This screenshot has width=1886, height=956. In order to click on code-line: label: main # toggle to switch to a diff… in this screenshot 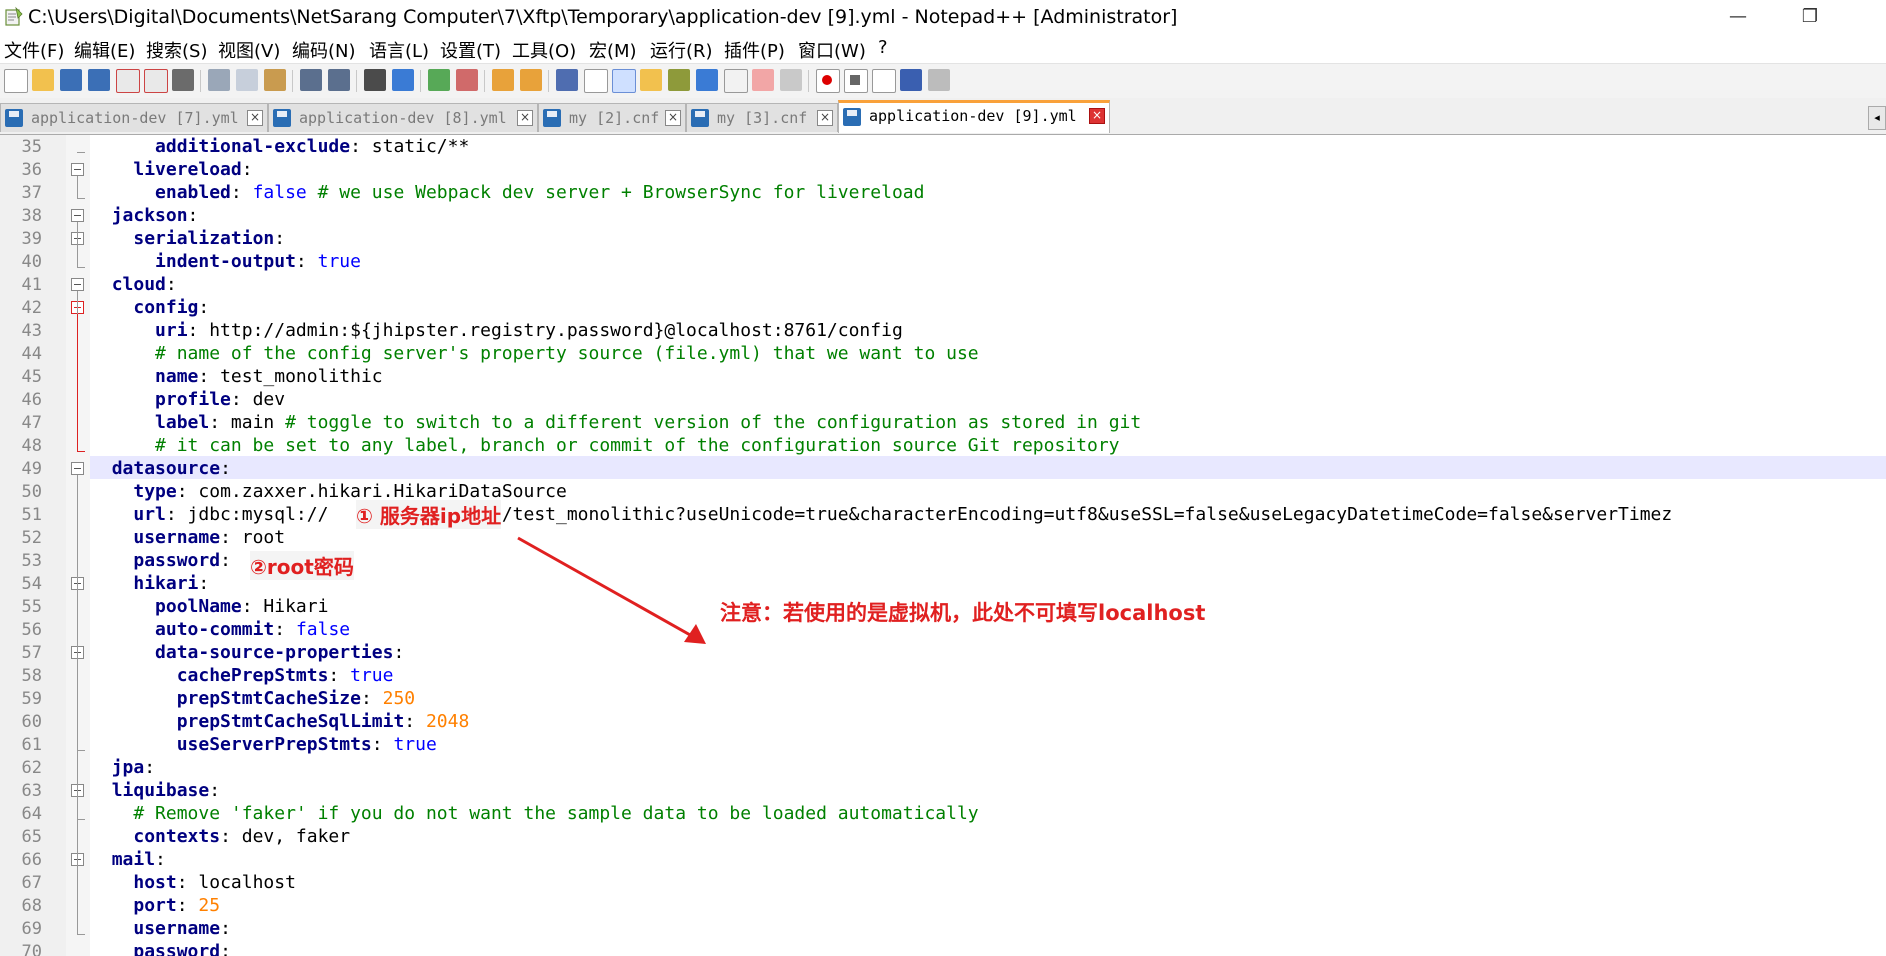, I will do `click(615, 422)`.